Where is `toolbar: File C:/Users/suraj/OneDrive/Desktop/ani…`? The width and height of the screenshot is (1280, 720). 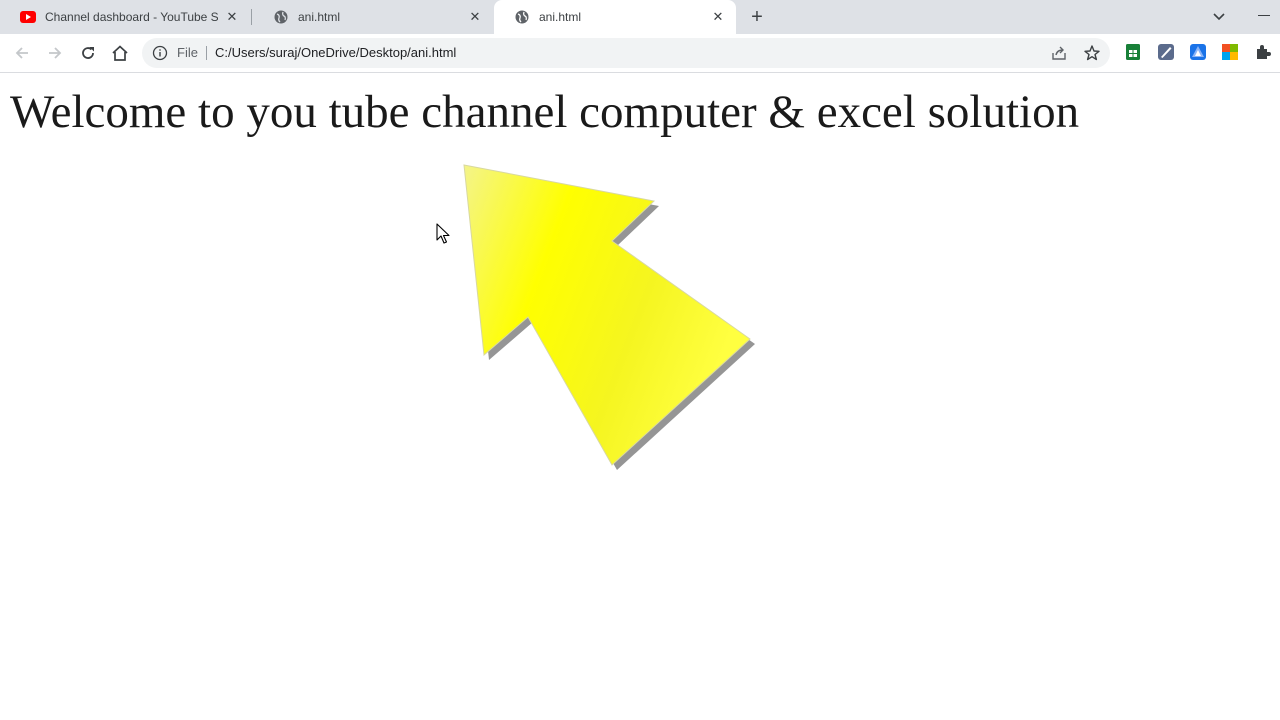 toolbar: File C:/Users/suraj/OneDrive/Desktop/ani… is located at coordinates (640, 53).